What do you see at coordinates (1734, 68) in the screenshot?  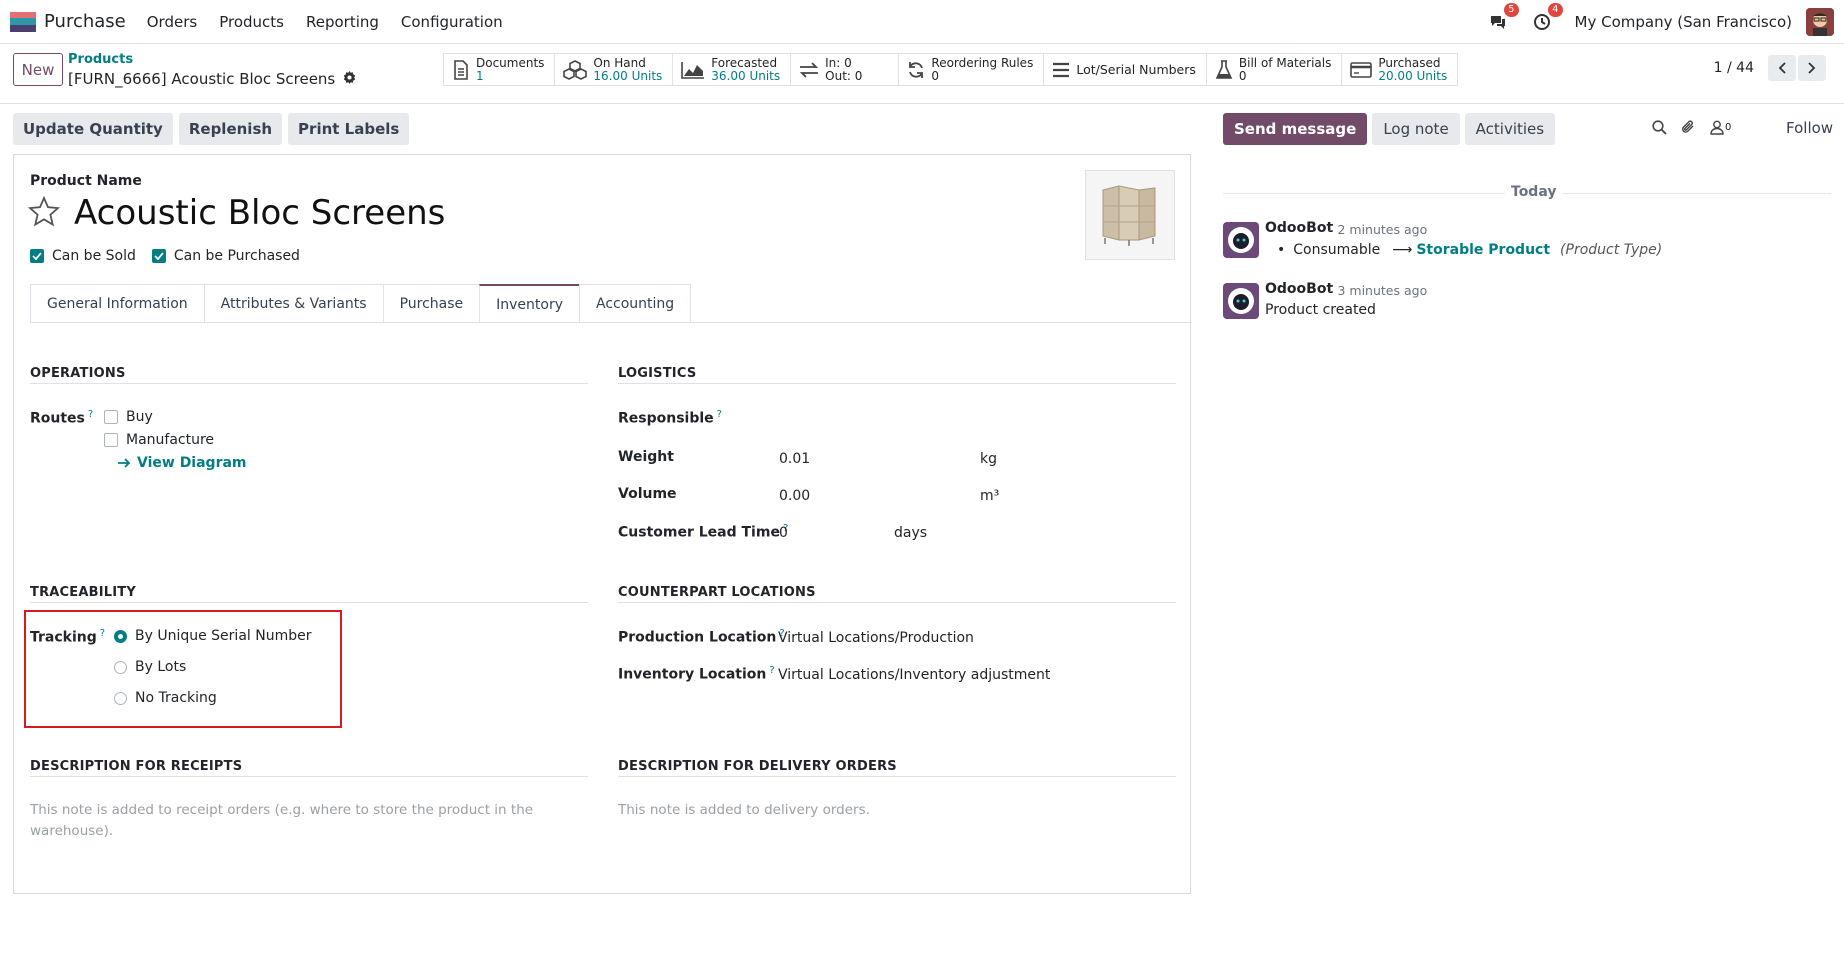 I see `pager-value: 1 / 44` at bounding box center [1734, 68].